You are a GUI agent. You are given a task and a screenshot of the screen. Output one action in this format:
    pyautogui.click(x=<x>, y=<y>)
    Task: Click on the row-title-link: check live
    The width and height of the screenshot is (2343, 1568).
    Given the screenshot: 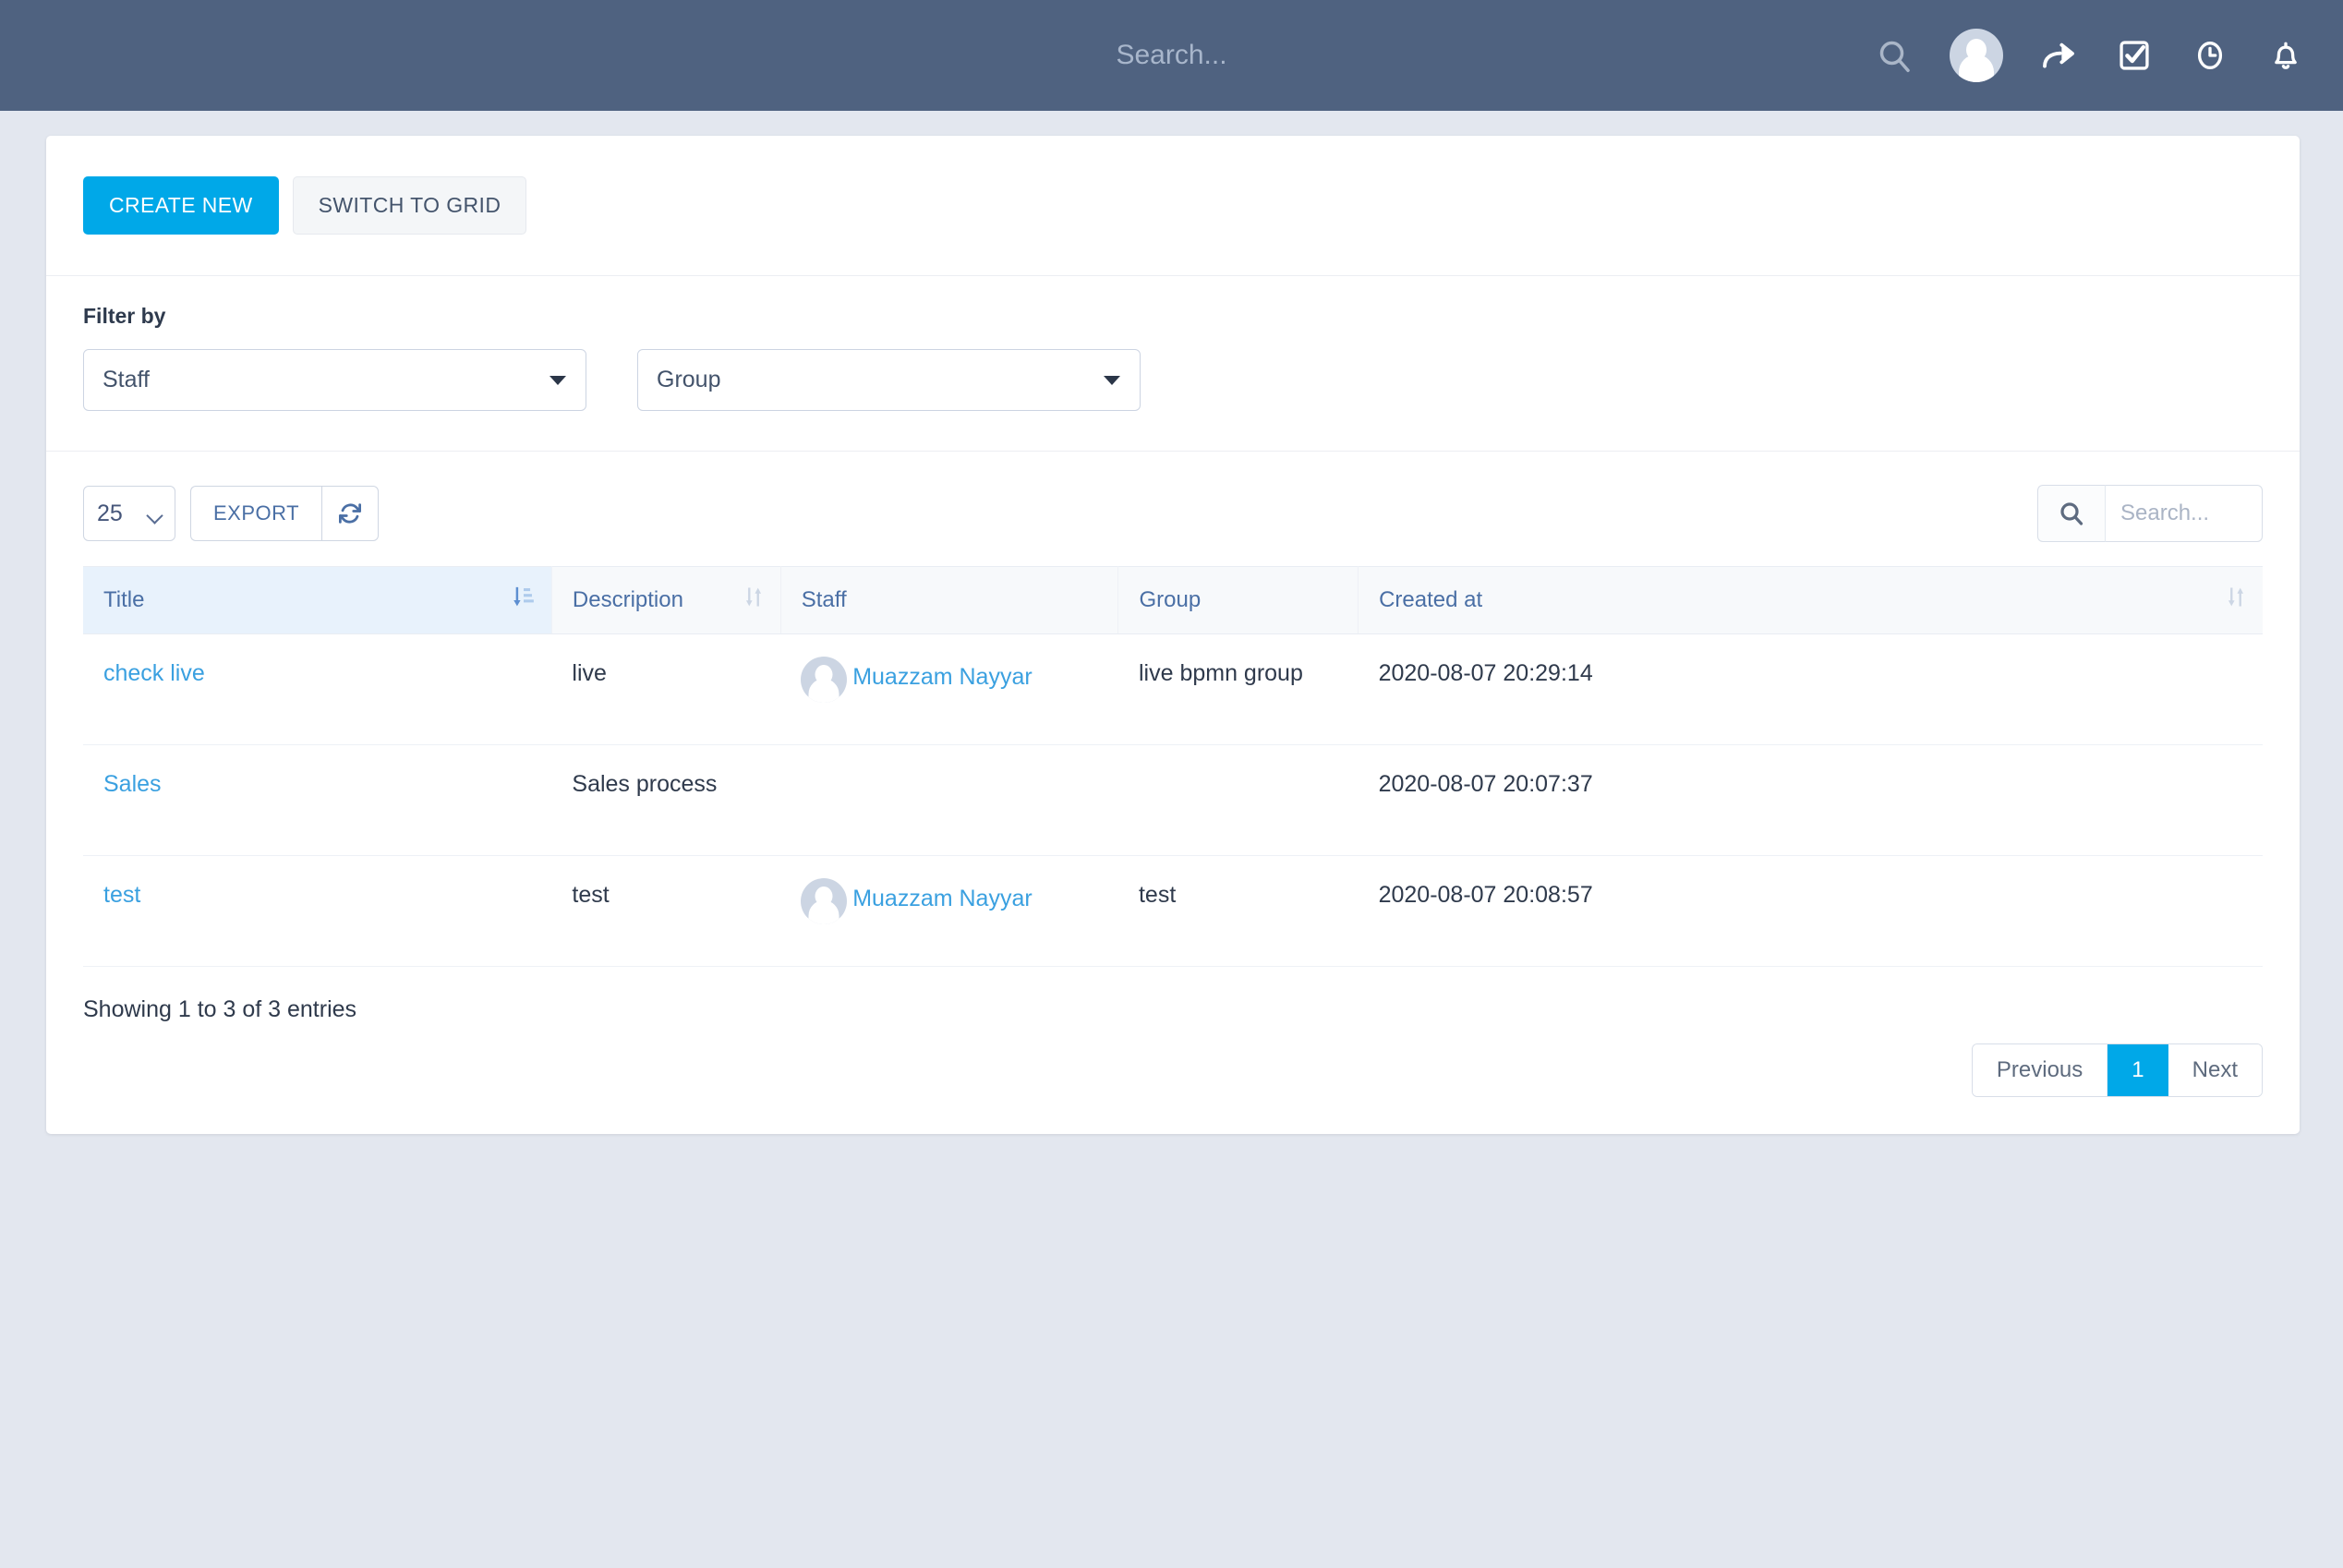 What is the action you would take?
    pyautogui.click(x=154, y=673)
    